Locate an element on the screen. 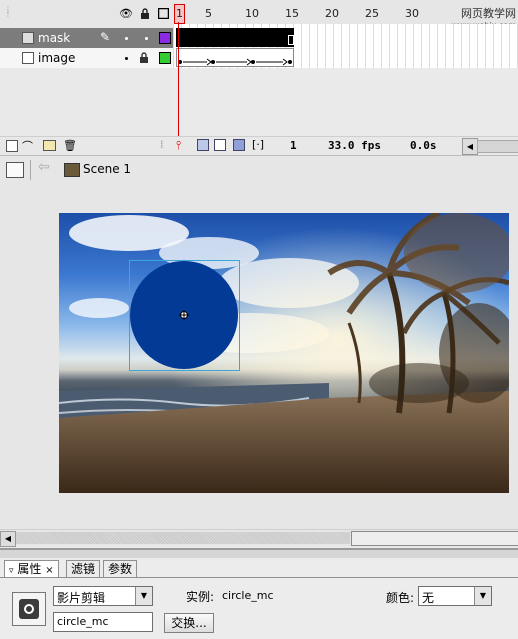  panel-gripbar is located at coordinates (259, 554).